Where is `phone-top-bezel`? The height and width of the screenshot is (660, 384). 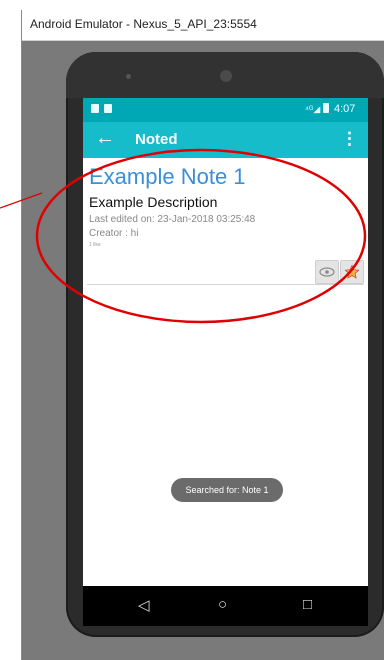
phone-top-bezel is located at coordinates (225, 75).